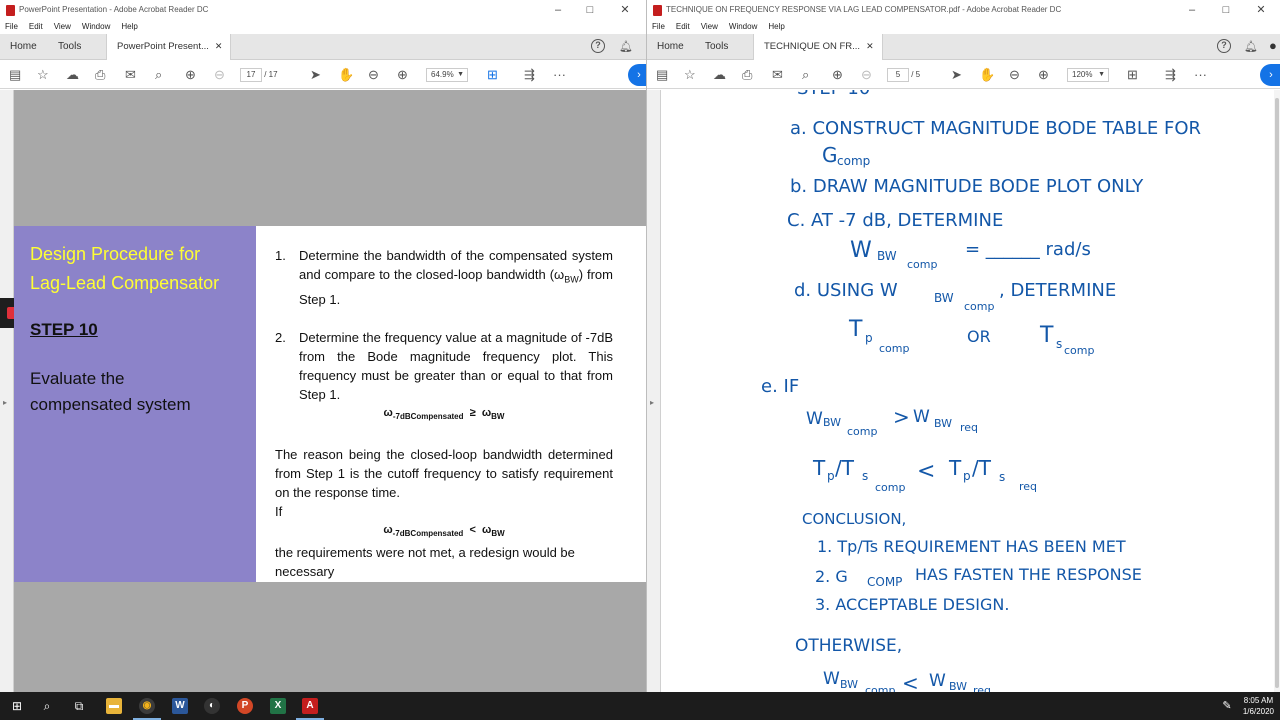 The image size is (1280, 720). I want to click on chrome-icon: ◉, so click(147, 706).